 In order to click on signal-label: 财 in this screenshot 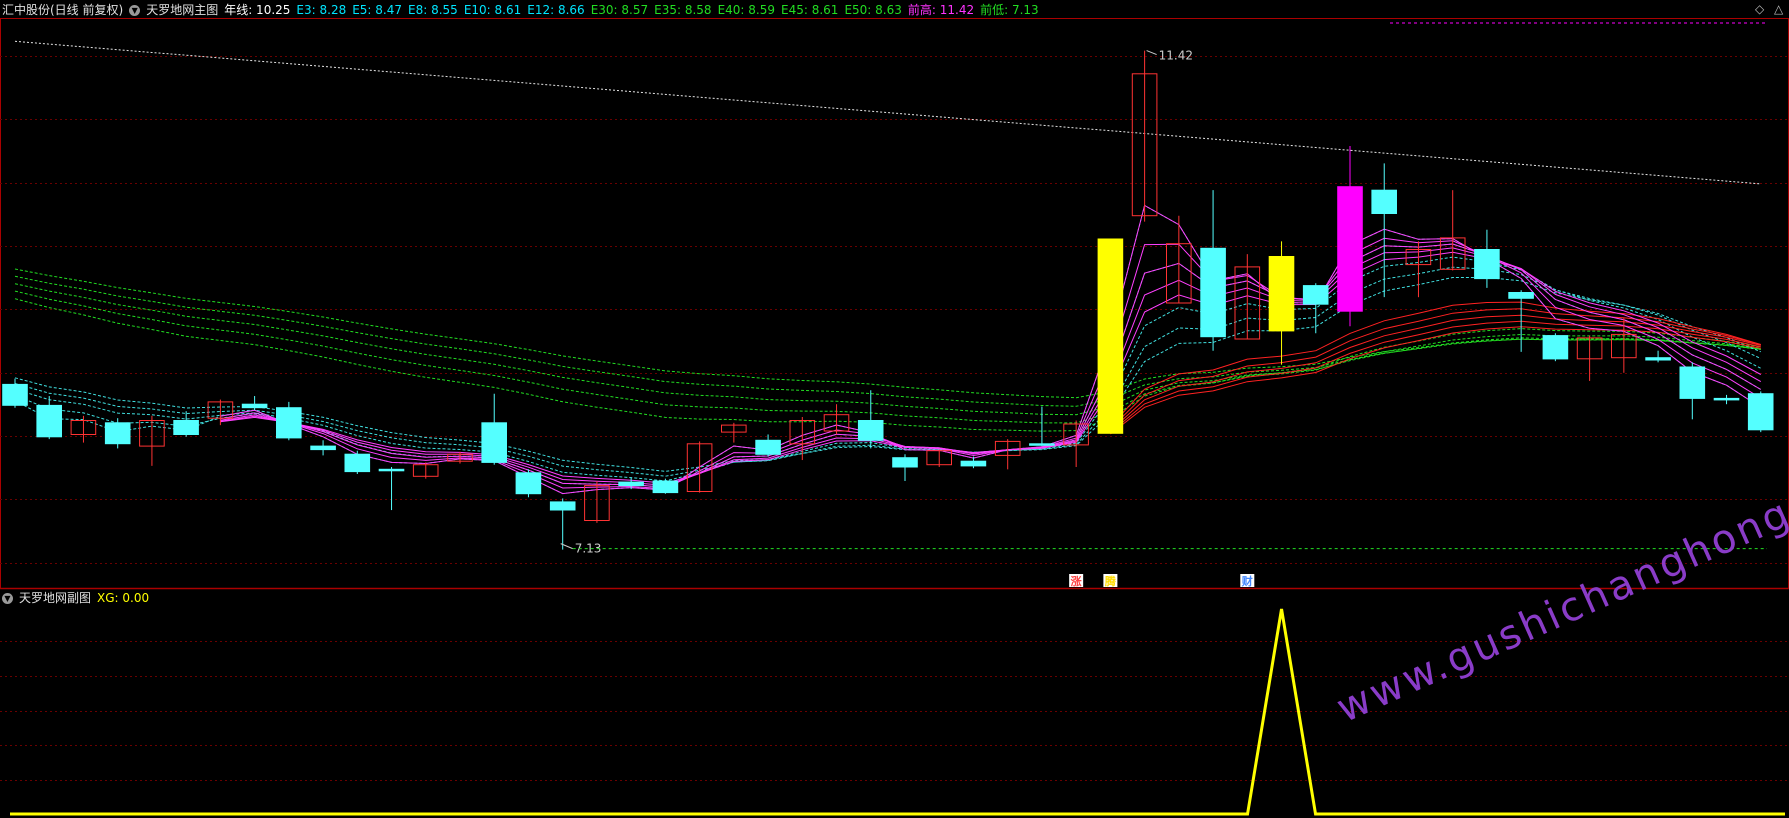, I will do `click(1247, 581)`.